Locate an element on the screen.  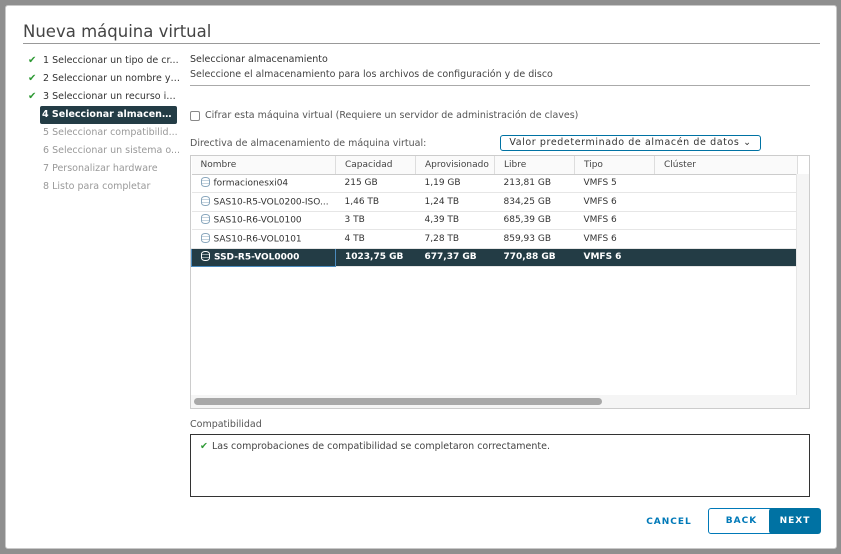
section-divider is located at coordinates (500, 85).